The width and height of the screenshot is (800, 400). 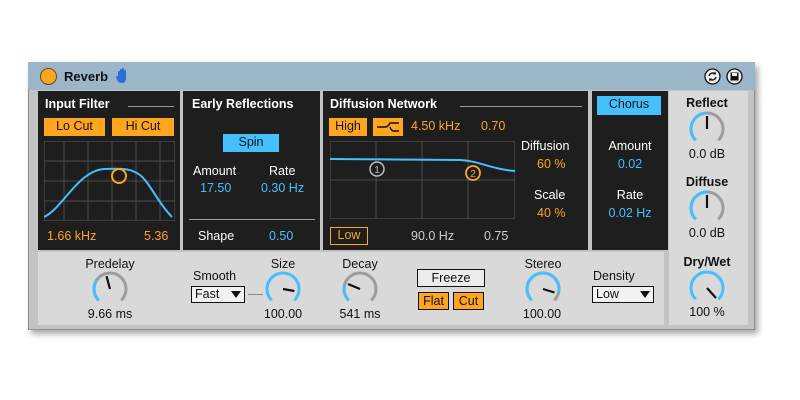 What do you see at coordinates (283, 264) in the screenshot?
I see `size-label: Size` at bounding box center [283, 264].